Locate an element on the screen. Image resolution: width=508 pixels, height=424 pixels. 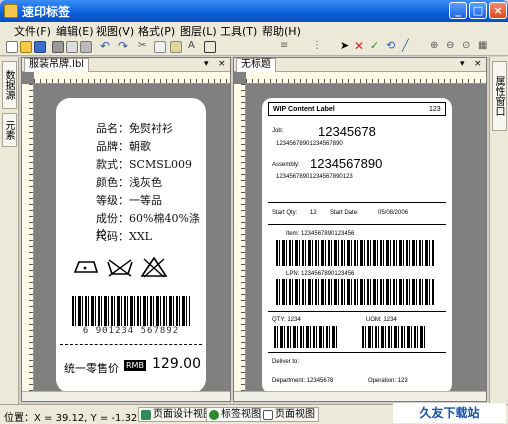
doc1-close-icon: × is located at coordinates (222, 64).